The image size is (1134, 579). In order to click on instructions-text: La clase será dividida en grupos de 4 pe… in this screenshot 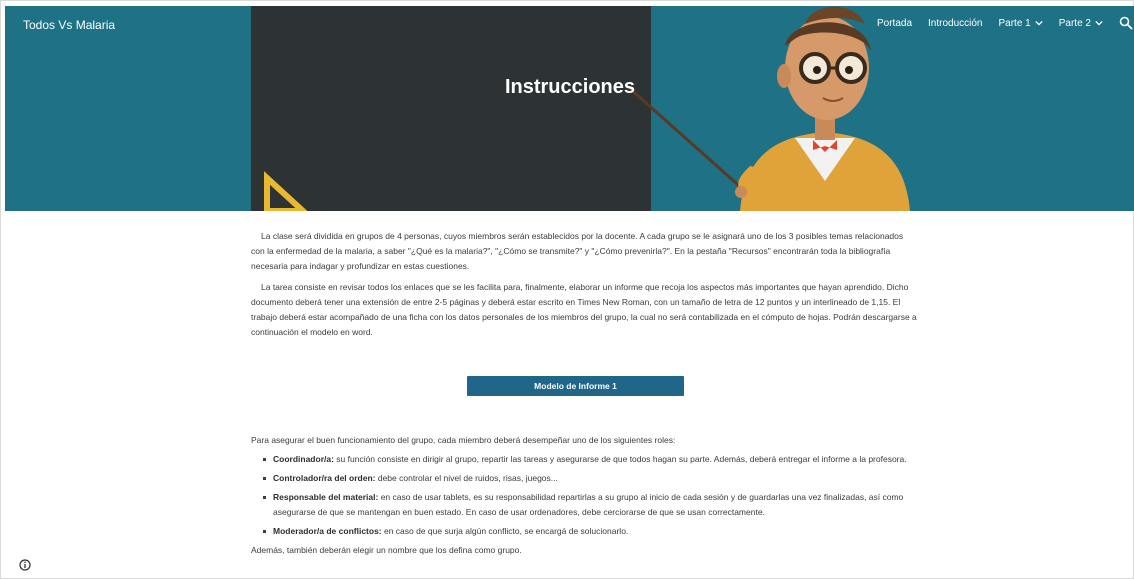, I will do `click(585, 287)`.